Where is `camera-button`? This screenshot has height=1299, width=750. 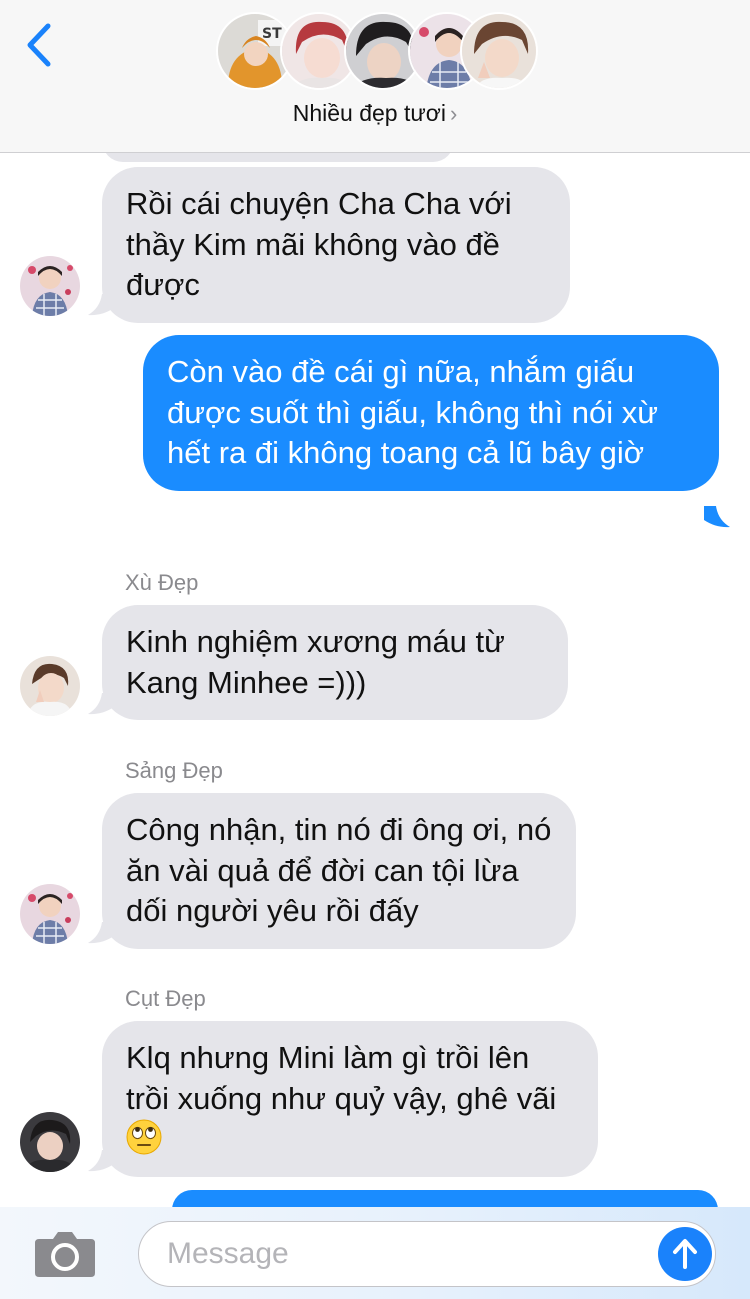 camera-button is located at coordinates (65, 1254).